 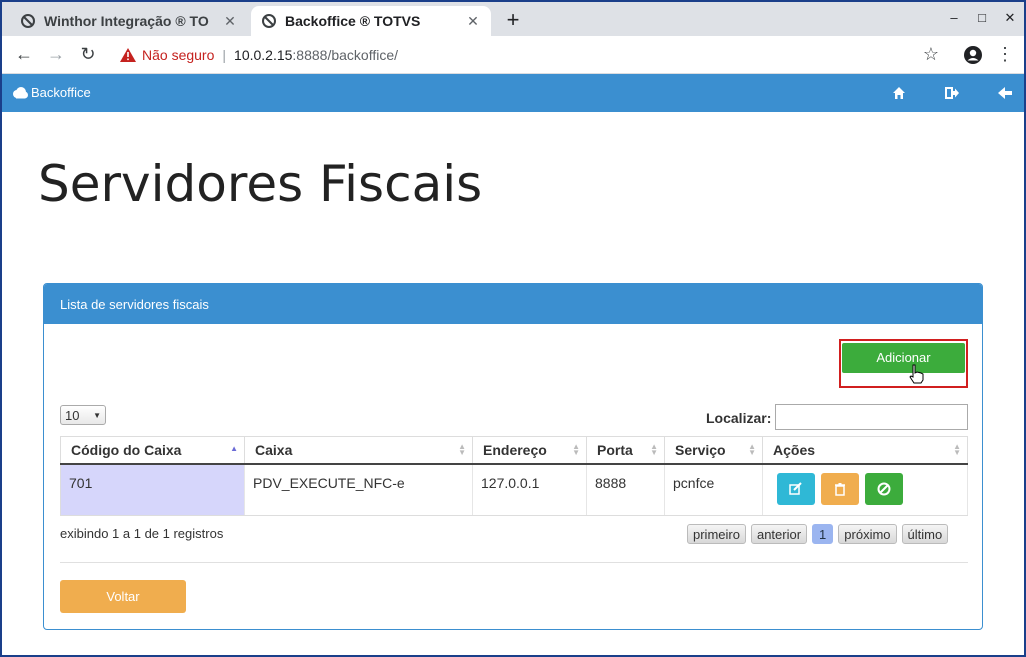 I want to click on divider, so click(x=514, y=562).